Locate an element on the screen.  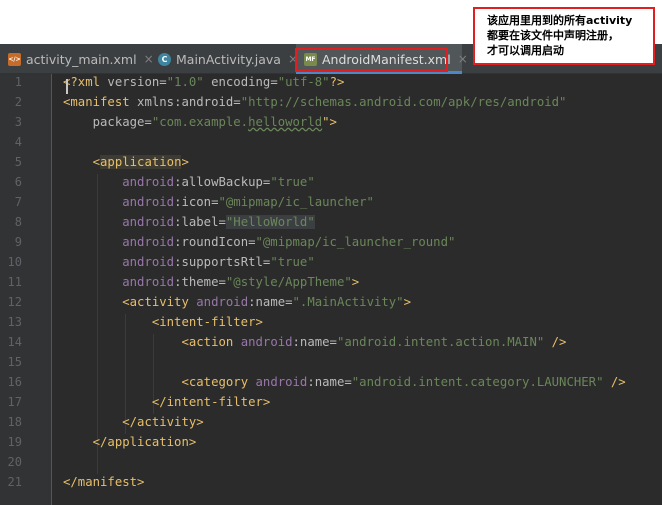
annotation-line: 该应用里用到的所有activity is located at coordinates (560, 20).